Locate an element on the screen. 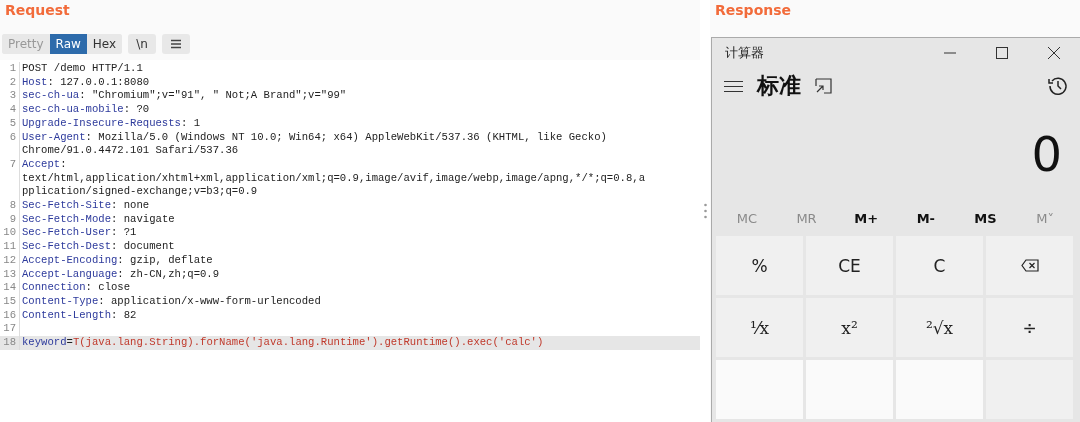 This screenshot has width=1080, height=422. code-line: Chrome/91.0.4472.101 Safari/537.36 is located at coordinates (130, 150).